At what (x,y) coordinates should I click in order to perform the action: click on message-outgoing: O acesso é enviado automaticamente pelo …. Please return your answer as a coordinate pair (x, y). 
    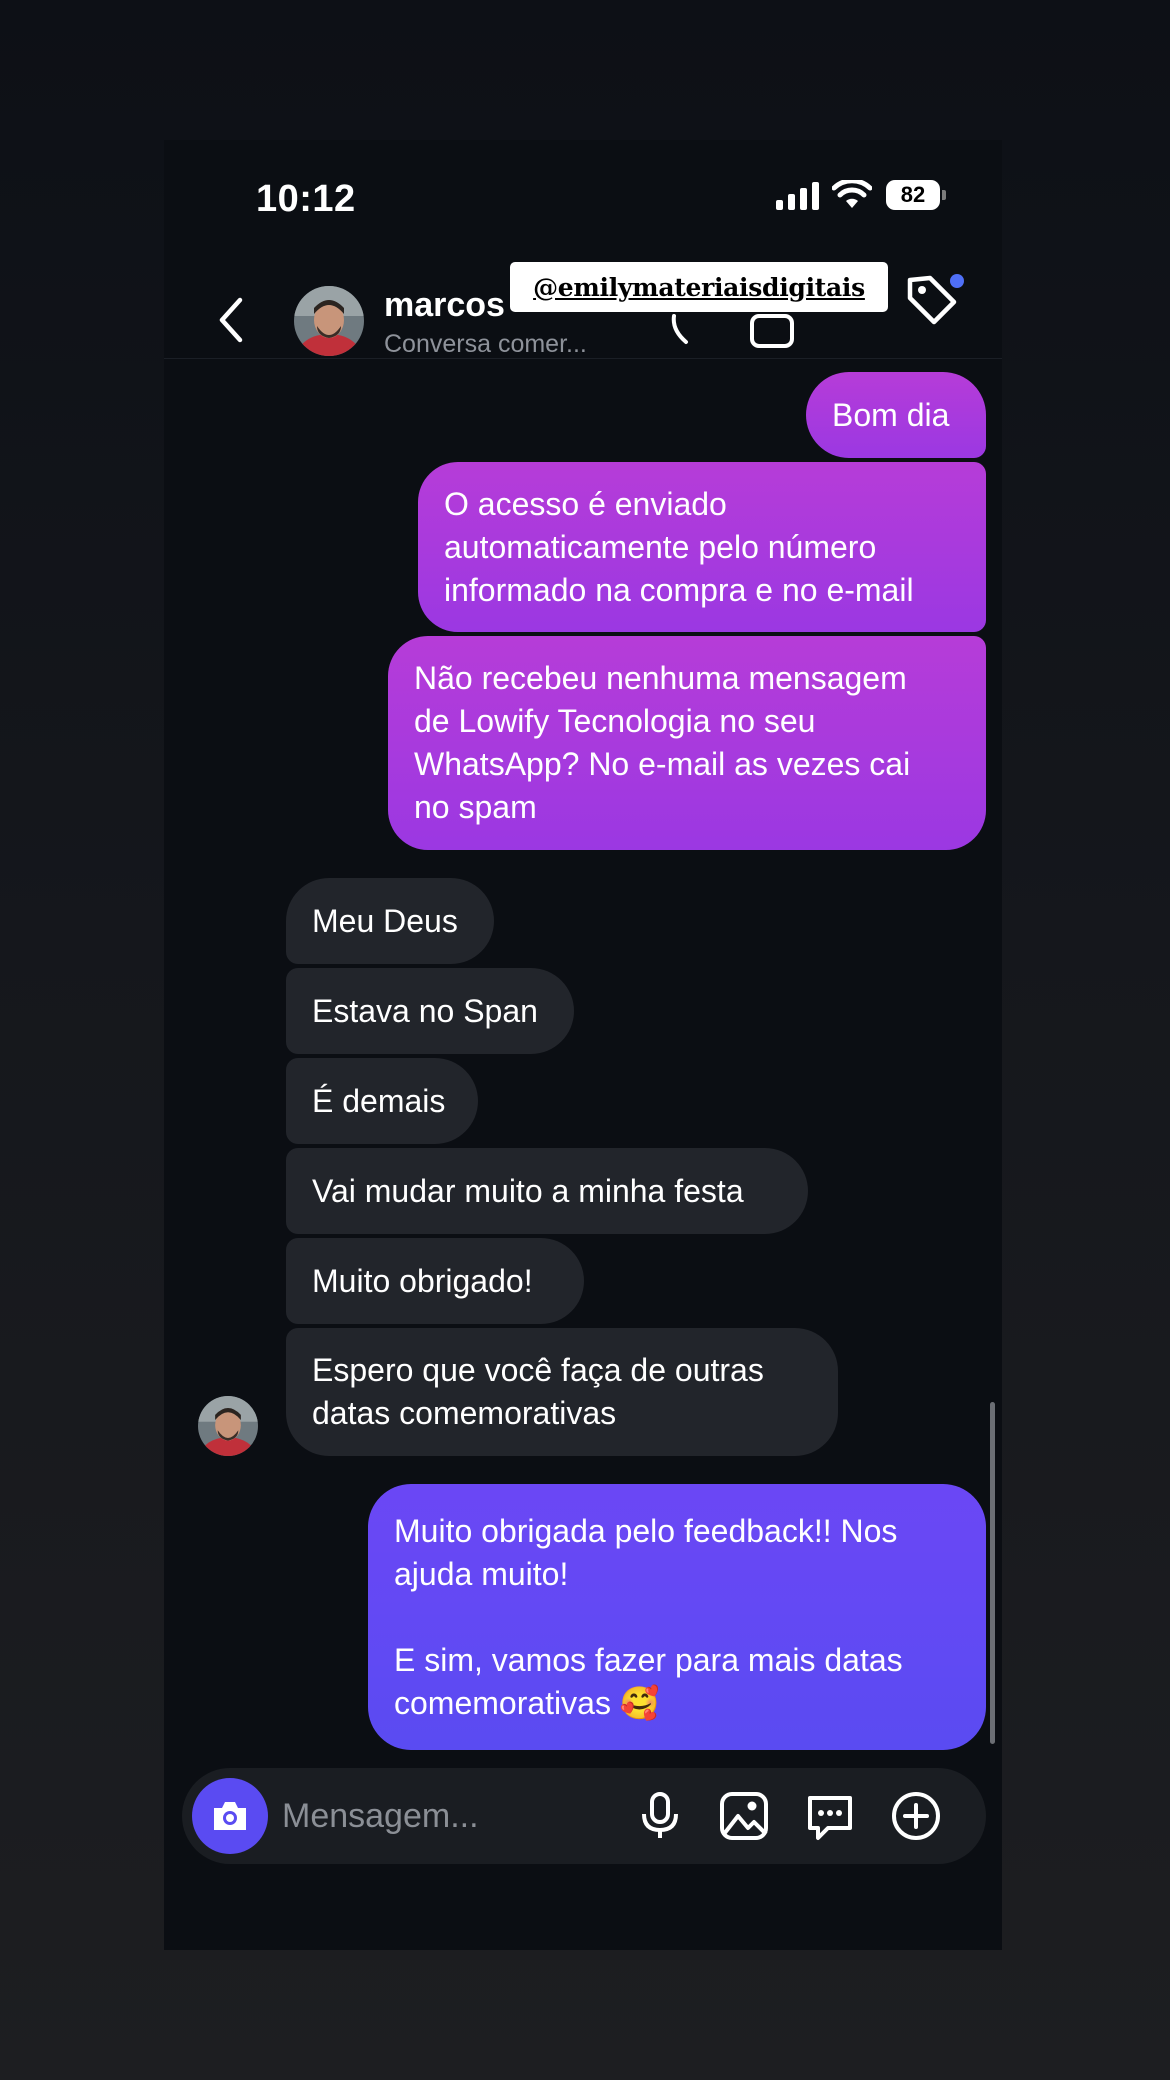
    Looking at the image, I should click on (702, 547).